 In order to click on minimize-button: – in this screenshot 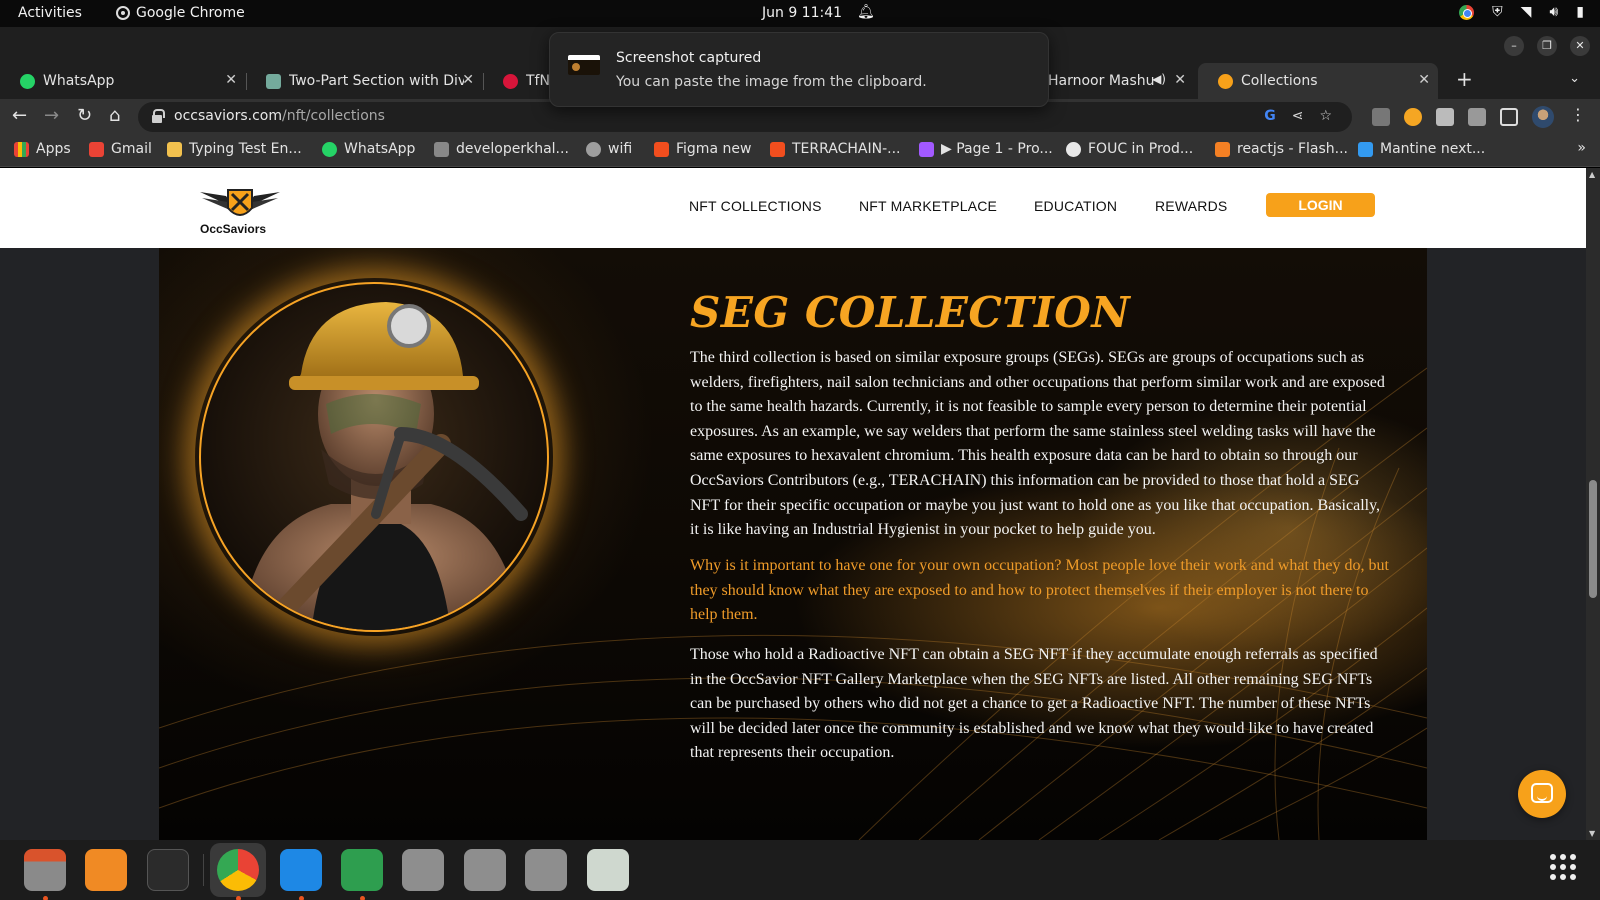, I will do `click(1514, 46)`.